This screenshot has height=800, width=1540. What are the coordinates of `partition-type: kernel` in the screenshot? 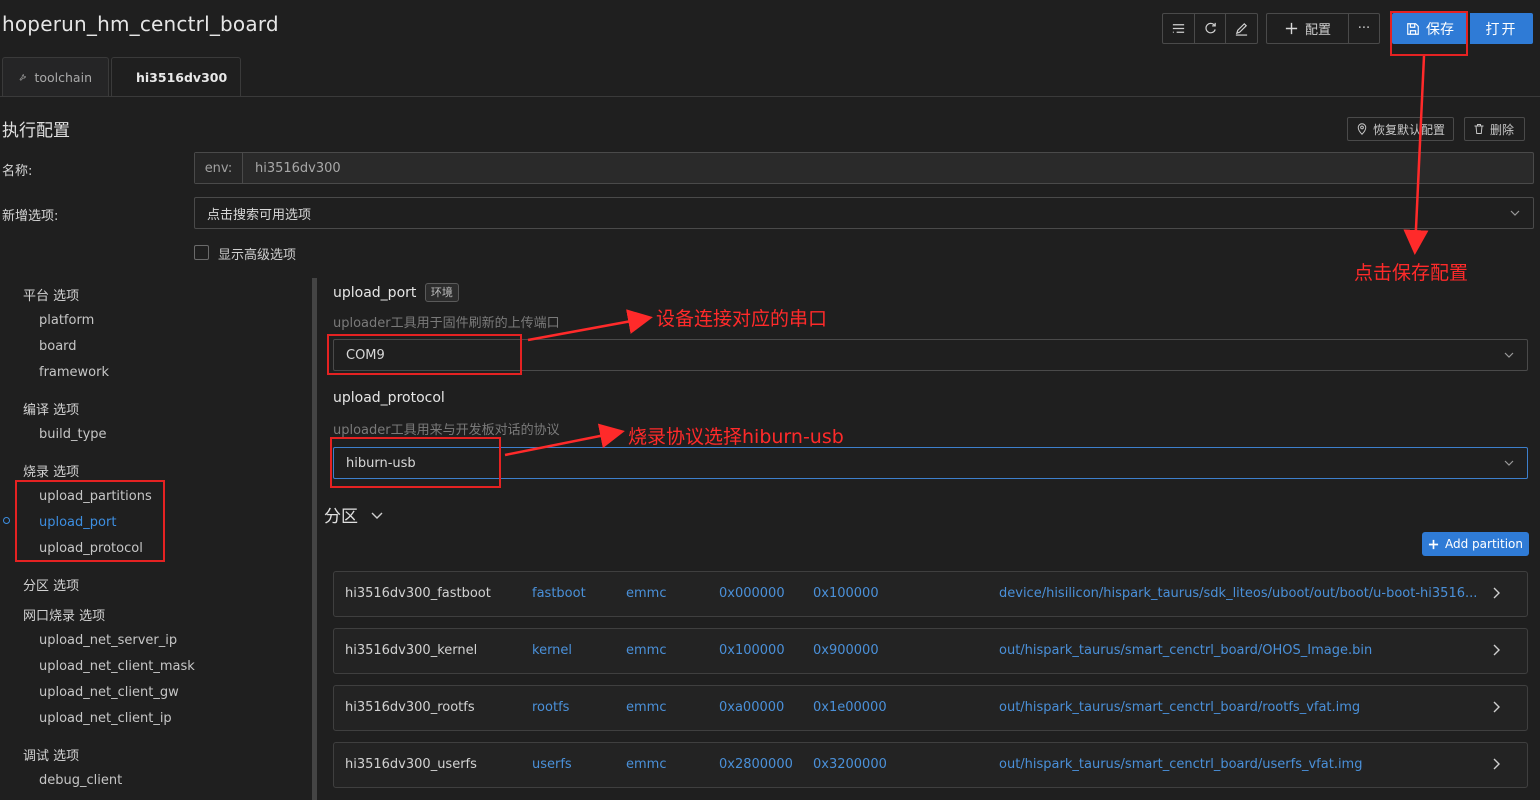 It's located at (552, 650).